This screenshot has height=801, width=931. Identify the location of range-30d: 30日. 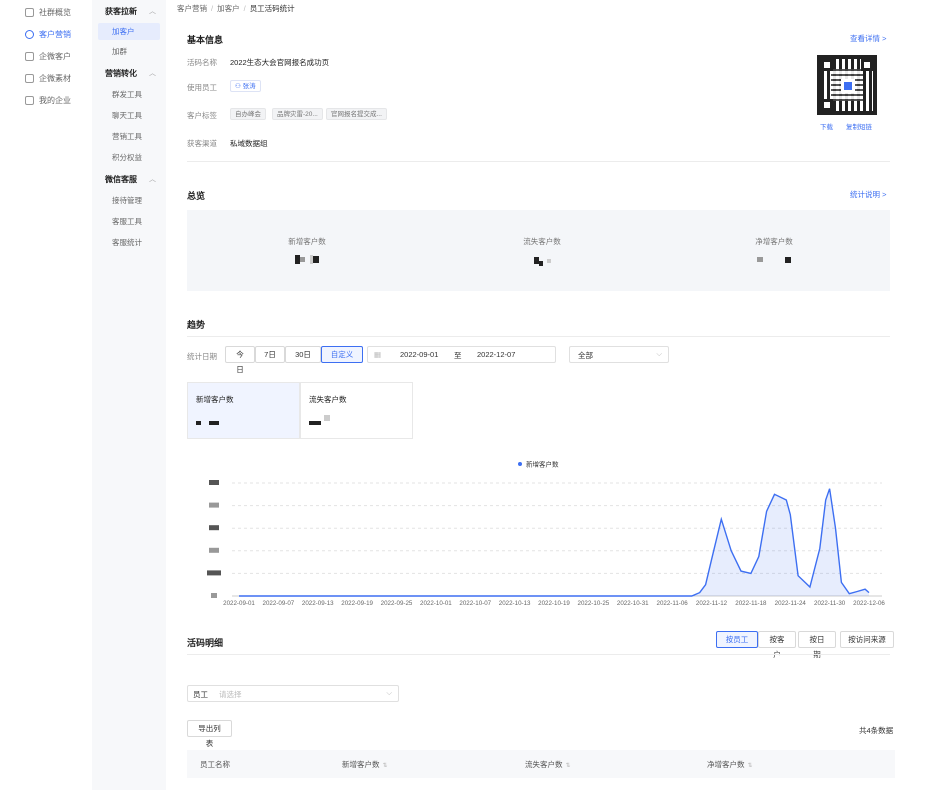
(303, 354).